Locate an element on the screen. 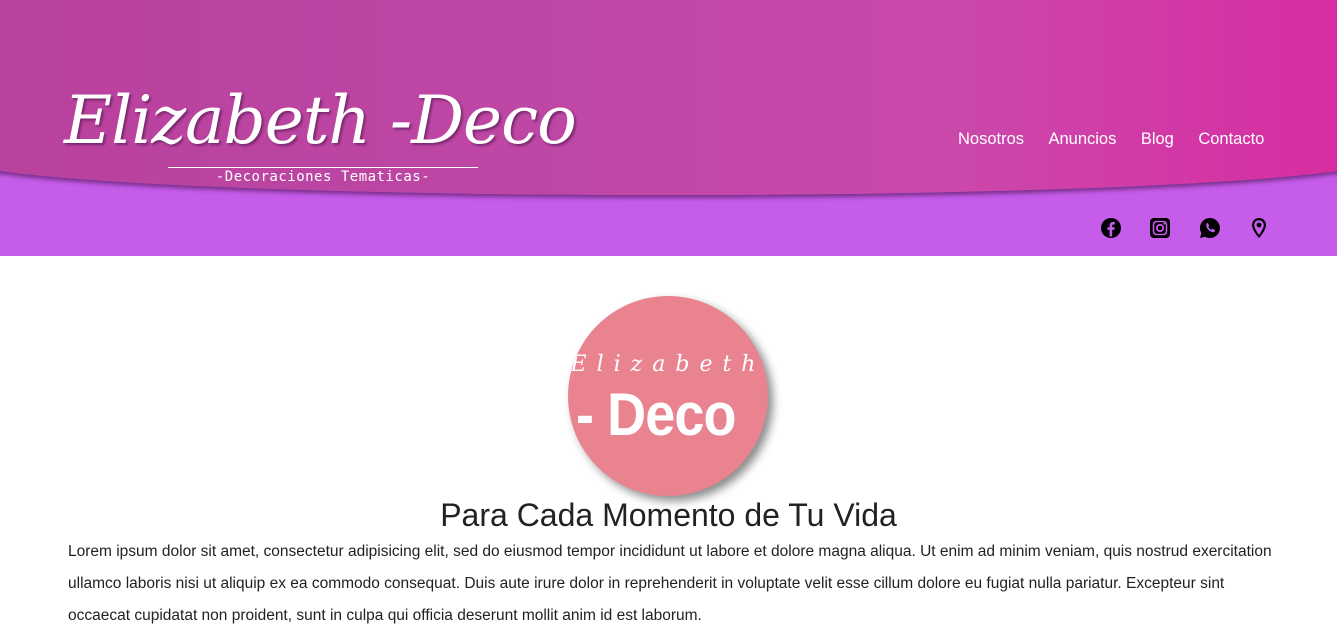  main-nav: Nosotros Anuncios Blog Contacto is located at coordinates (1111, 139).